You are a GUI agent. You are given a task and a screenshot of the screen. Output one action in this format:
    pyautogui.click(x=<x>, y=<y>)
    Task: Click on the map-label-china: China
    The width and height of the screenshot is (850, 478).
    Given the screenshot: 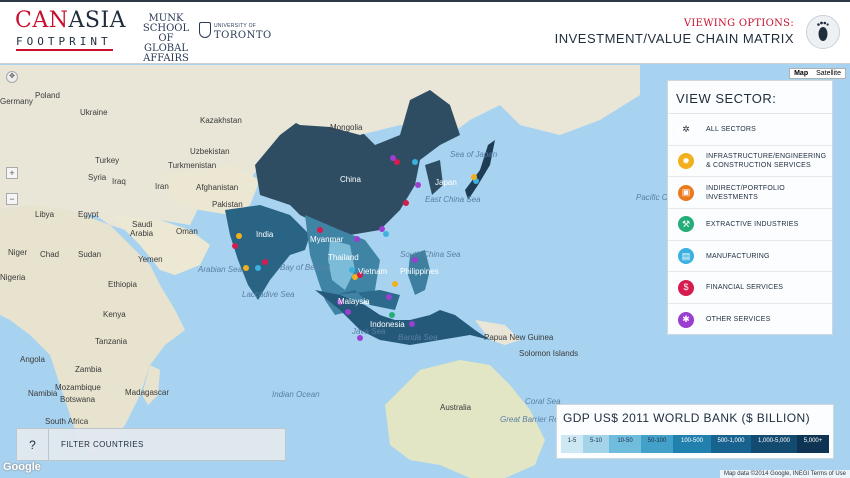 What is the action you would take?
    pyautogui.click(x=350, y=179)
    